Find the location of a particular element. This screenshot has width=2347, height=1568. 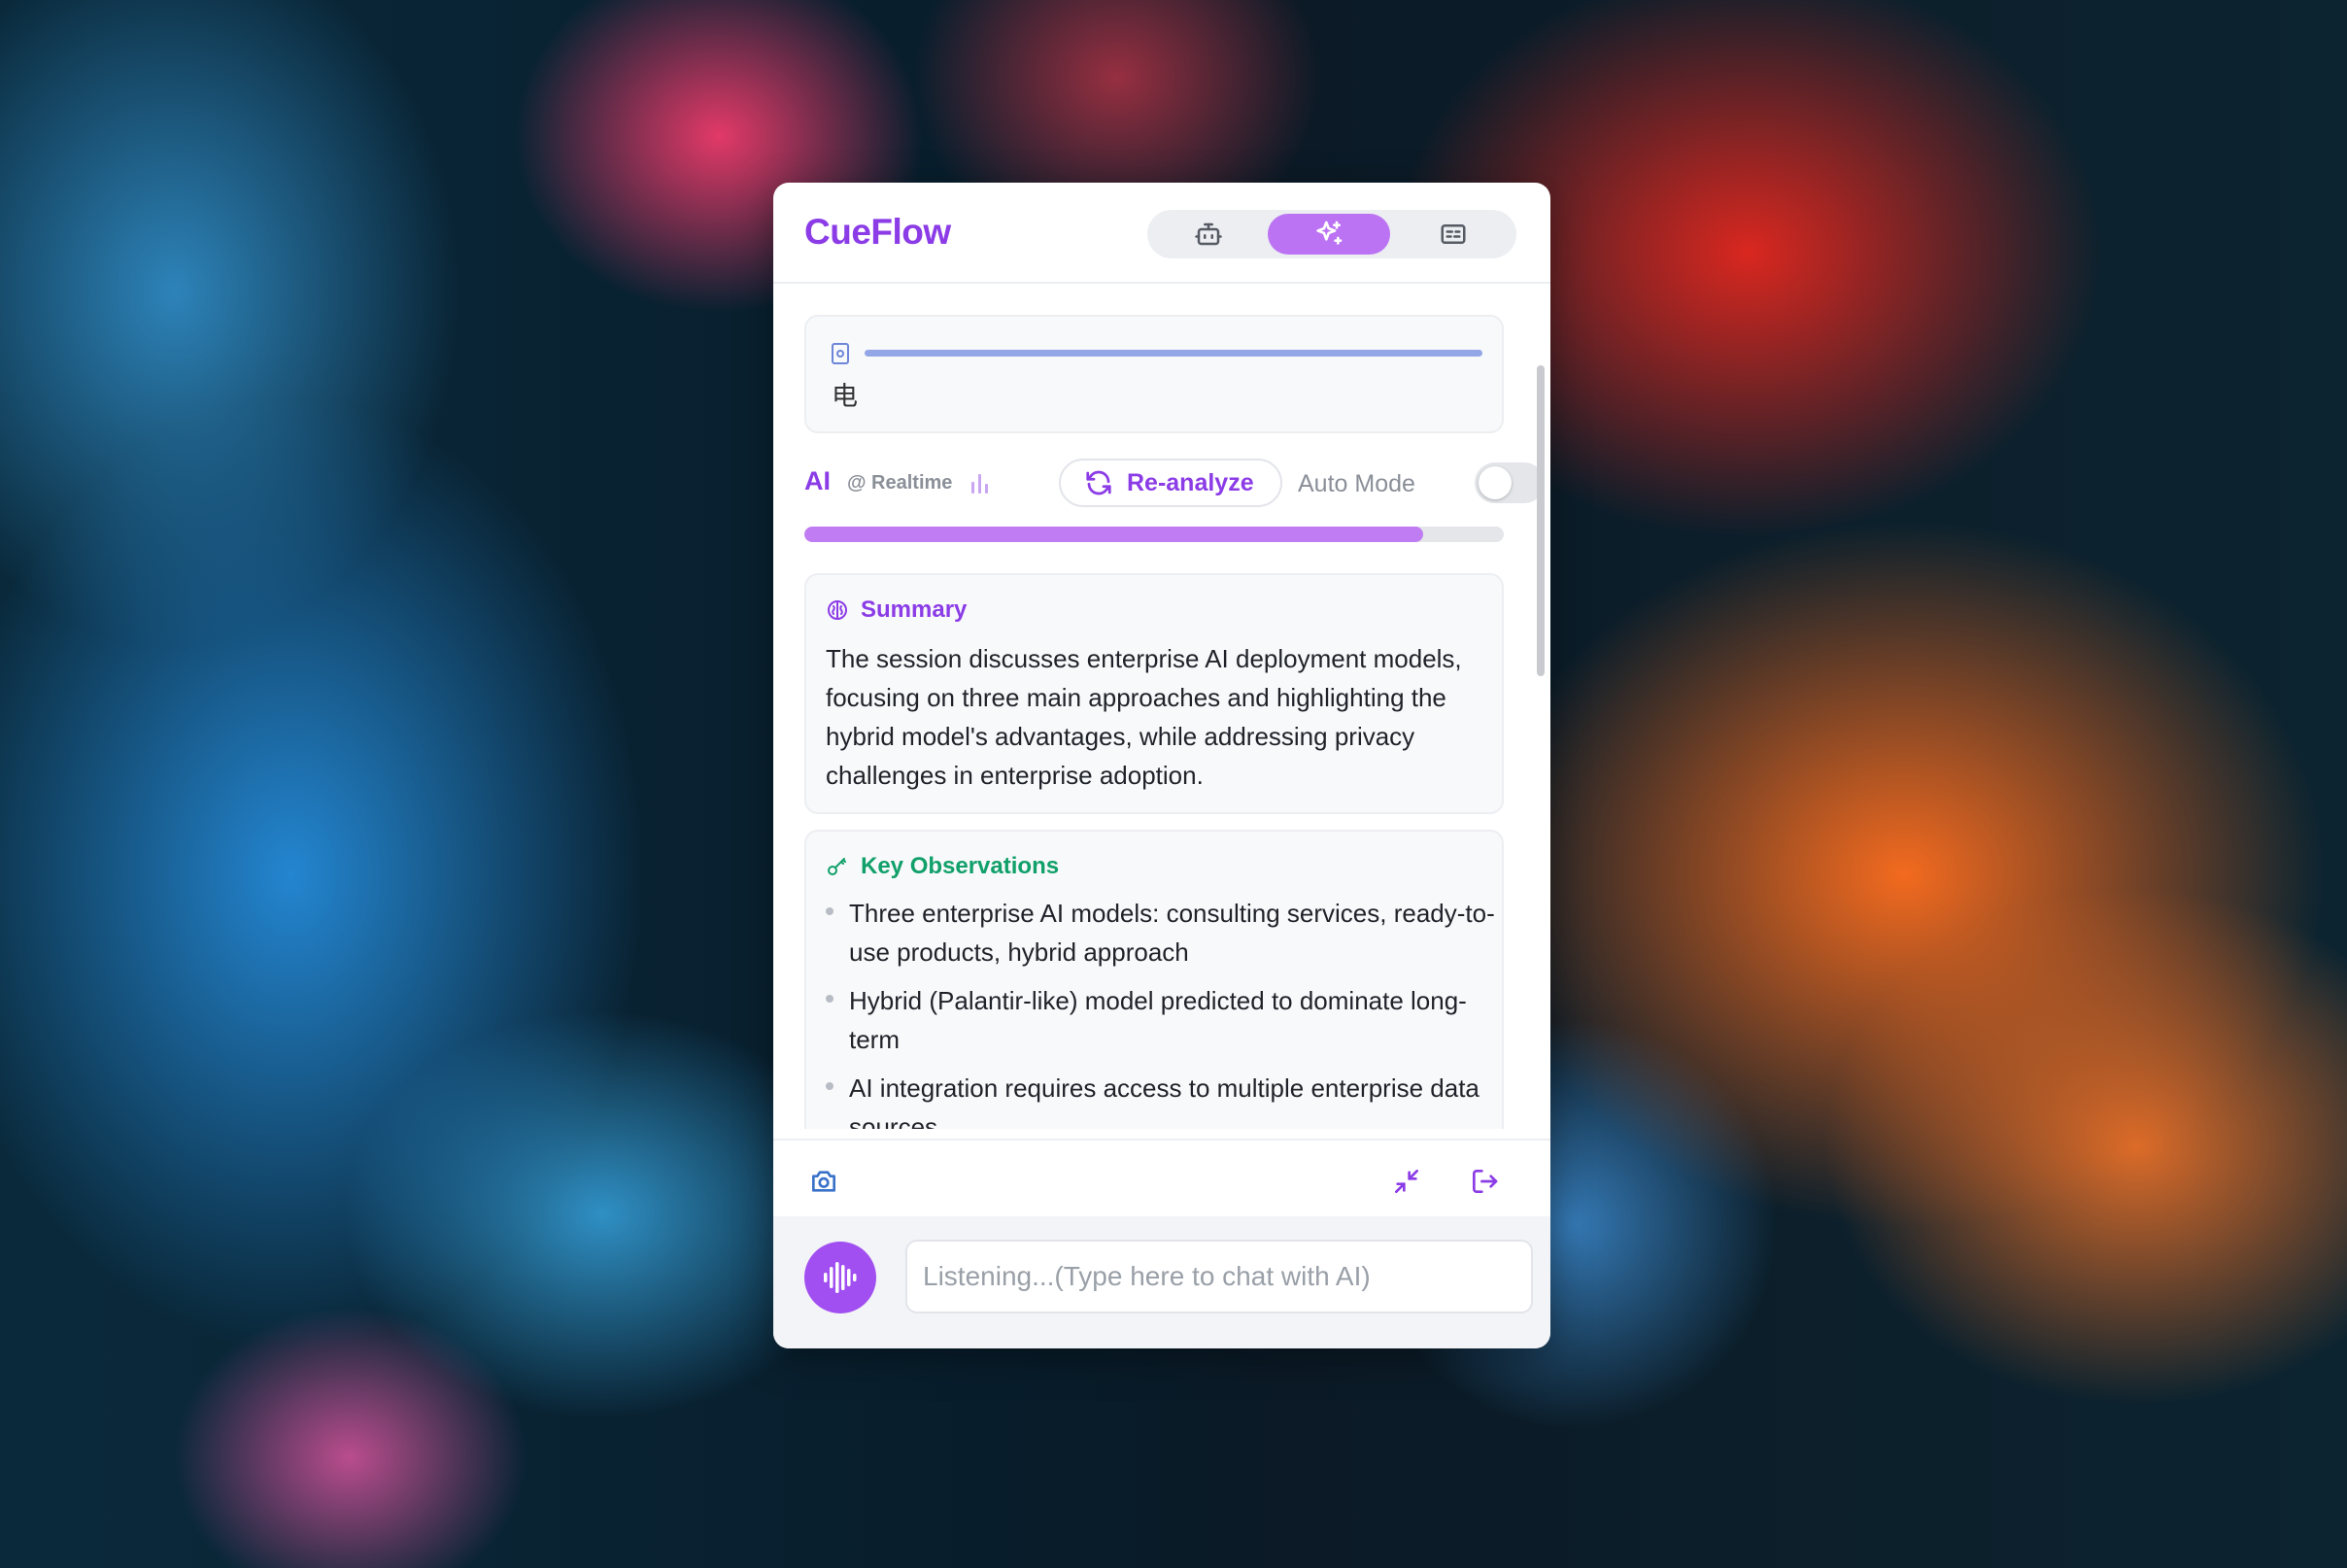

mode-switch is located at coordinates (1331, 234).